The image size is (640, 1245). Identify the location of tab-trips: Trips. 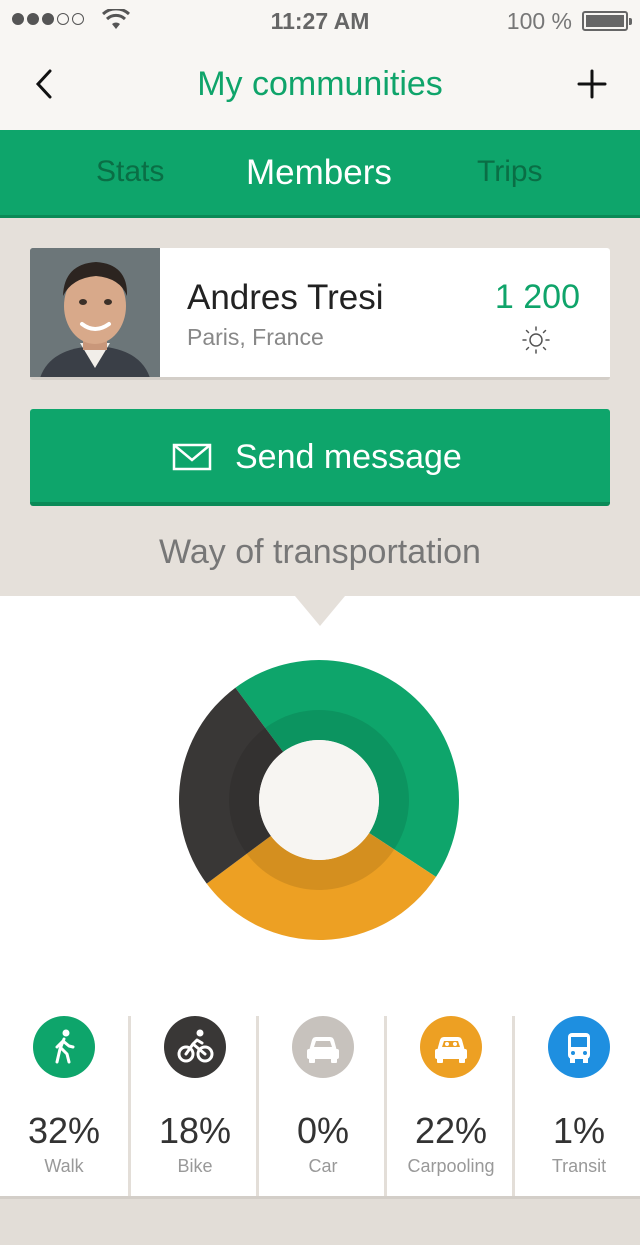
(510, 172).